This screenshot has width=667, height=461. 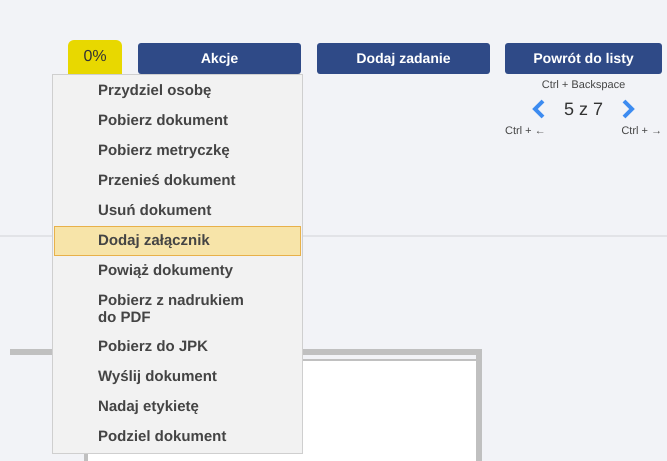 What do you see at coordinates (177, 151) in the screenshot?
I see `menu-item: Pobierz metryczkę` at bounding box center [177, 151].